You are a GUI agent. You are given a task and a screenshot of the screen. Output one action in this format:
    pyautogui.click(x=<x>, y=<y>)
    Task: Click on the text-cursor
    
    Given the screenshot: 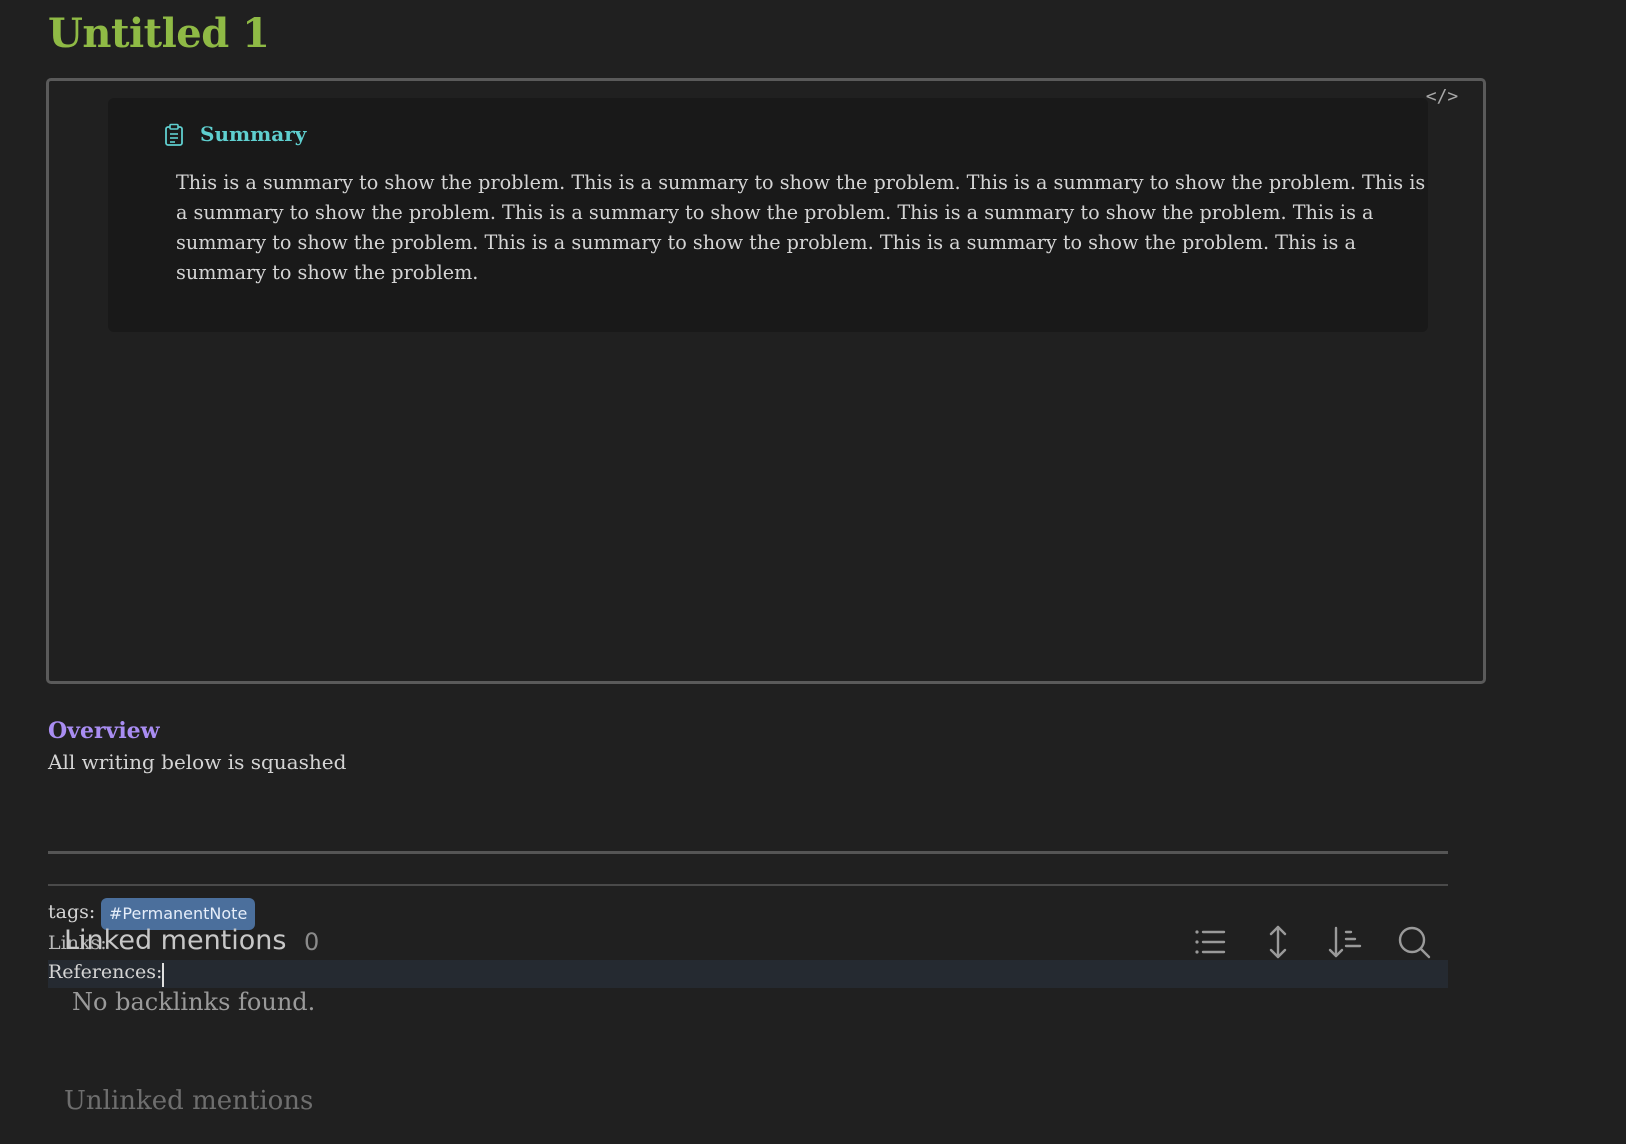 What is the action you would take?
    pyautogui.click(x=163, y=975)
    